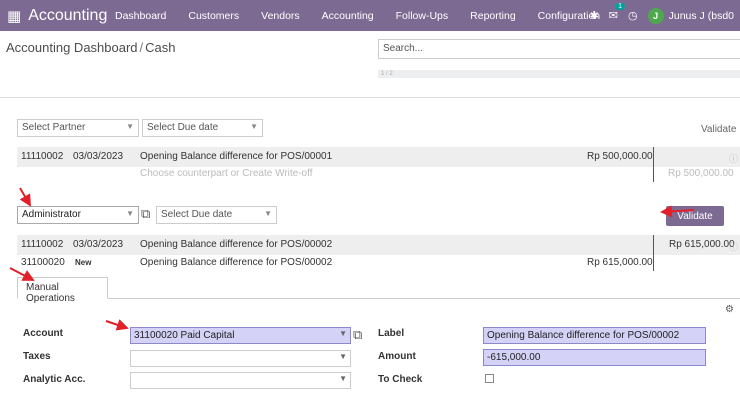 The width and height of the screenshot is (740, 402). Describe the element at coordinates (22, 274) in the screenshot. I see `arrow-to-tab` at that location.